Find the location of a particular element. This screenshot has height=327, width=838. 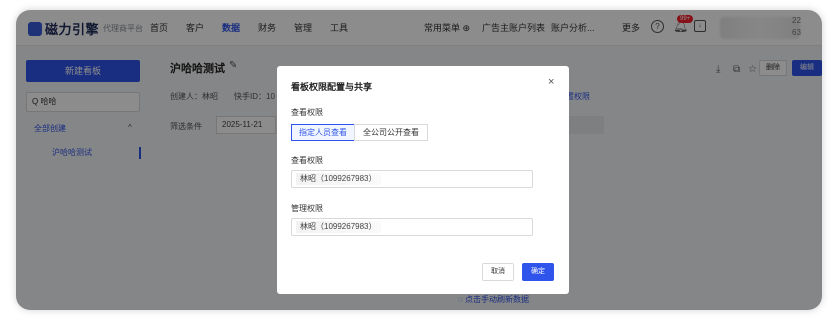

manage-permission-select: 林昭（1099267983） is located at coordinates (412, 227).